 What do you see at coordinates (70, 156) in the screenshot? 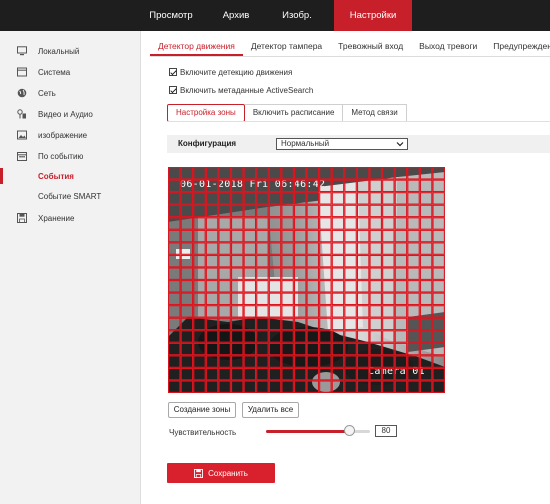
I see `sidebar-item-event: По событию` at bounding box center [70, 156].